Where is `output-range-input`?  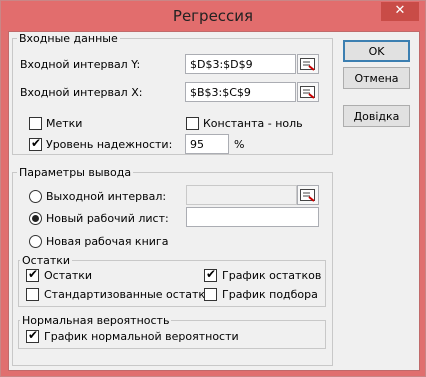
output-range-input is located at coordinates (241, 195).